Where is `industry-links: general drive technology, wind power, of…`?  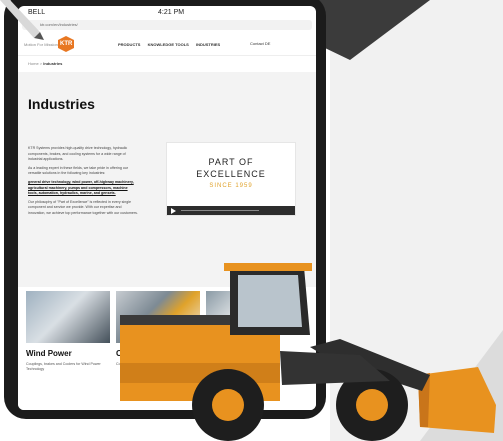
industry-links: general drive technology, wind power, of… is located at coordinates (81, 187).